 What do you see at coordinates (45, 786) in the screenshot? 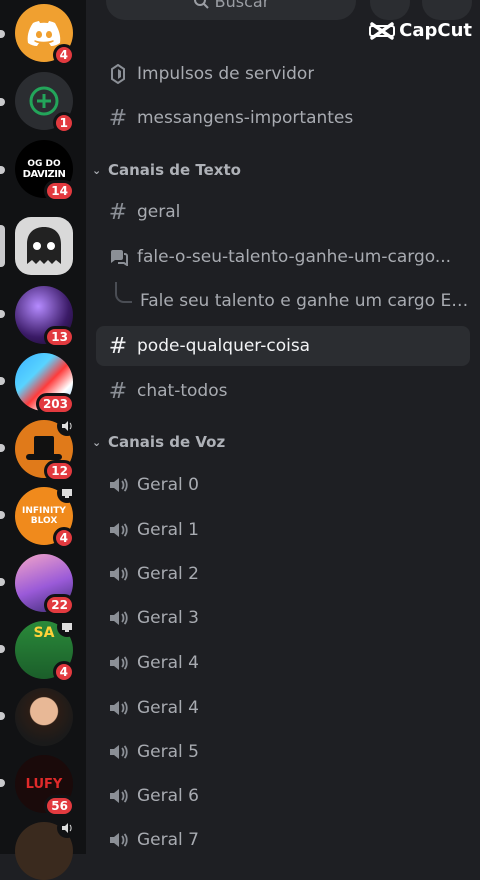
I see `server-luffy: LUFY 56` at bounding box center [45, 786].